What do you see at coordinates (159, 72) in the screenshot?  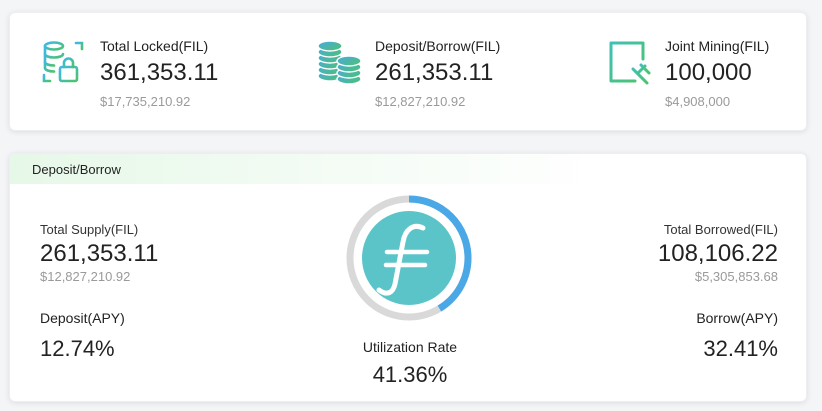 I see `stat-value: 361,353.11` at bounding box center [159, 72].